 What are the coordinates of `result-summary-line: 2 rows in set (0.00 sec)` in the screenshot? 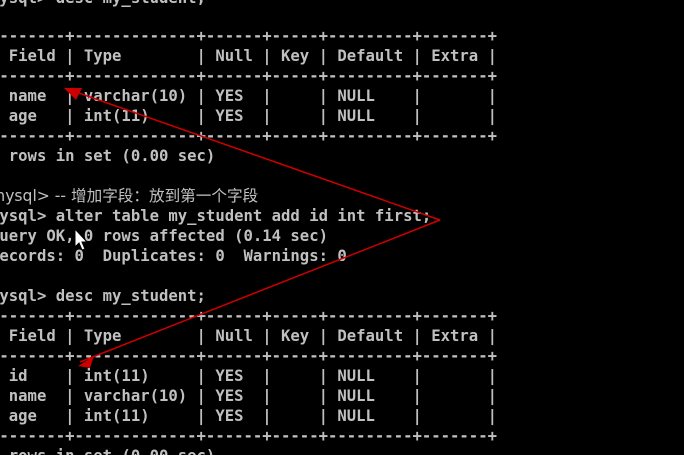 It's located at (108, 156).